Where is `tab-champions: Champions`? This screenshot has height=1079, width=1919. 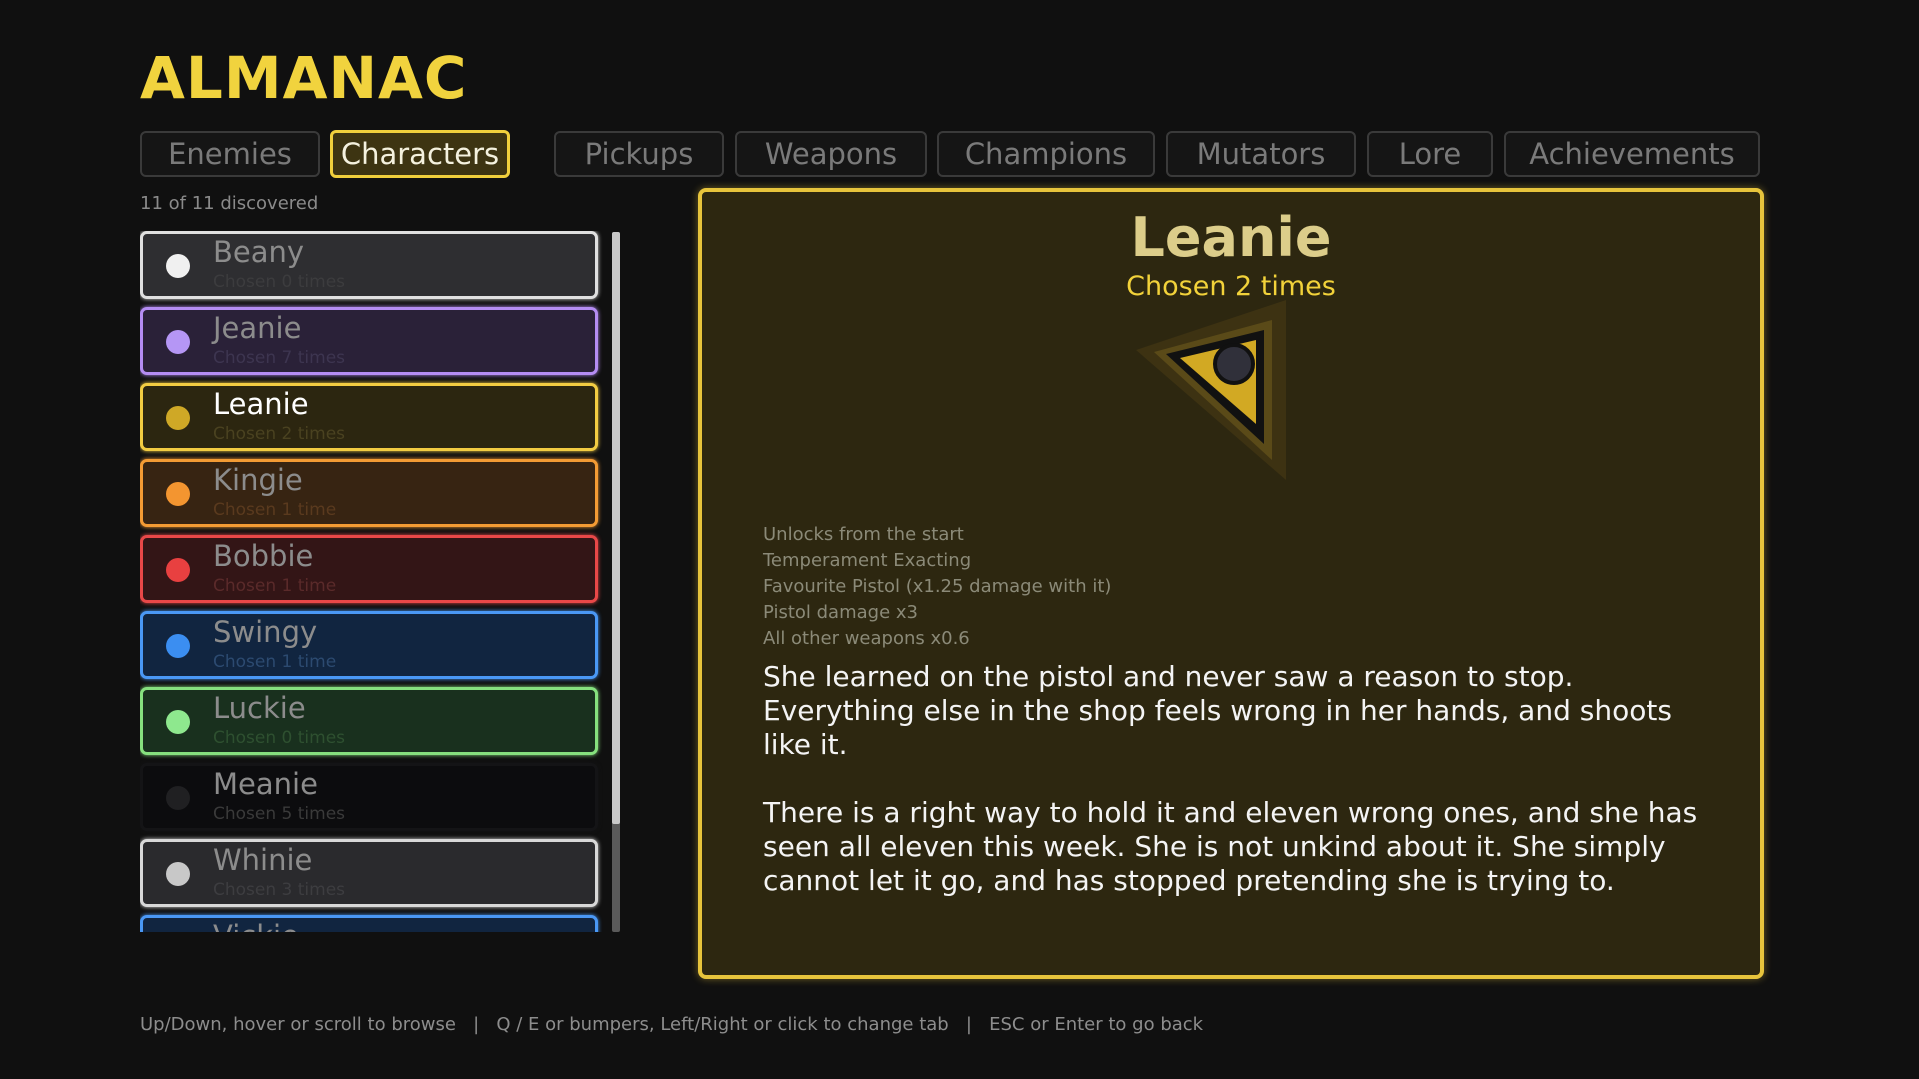 tab-champions: Champions is located at coordinates (1046, 154).